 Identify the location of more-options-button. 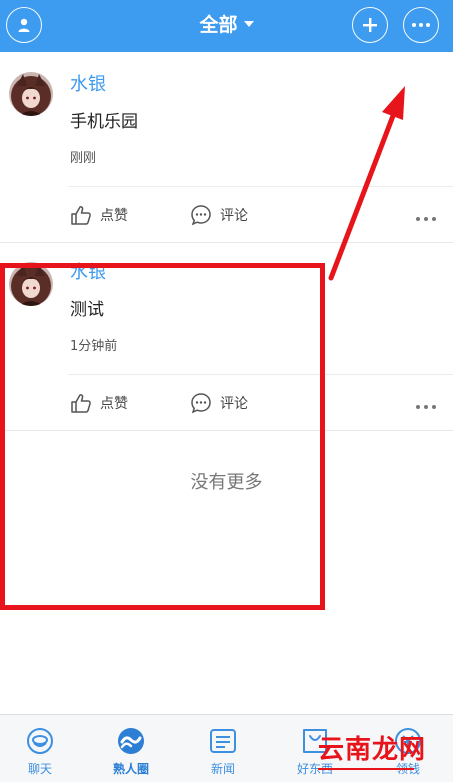
(421, 25).